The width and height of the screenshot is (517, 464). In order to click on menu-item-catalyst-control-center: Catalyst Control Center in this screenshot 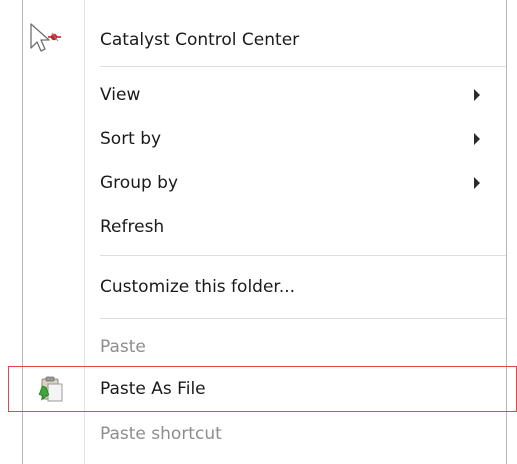, I will do `click(264, 40)`.